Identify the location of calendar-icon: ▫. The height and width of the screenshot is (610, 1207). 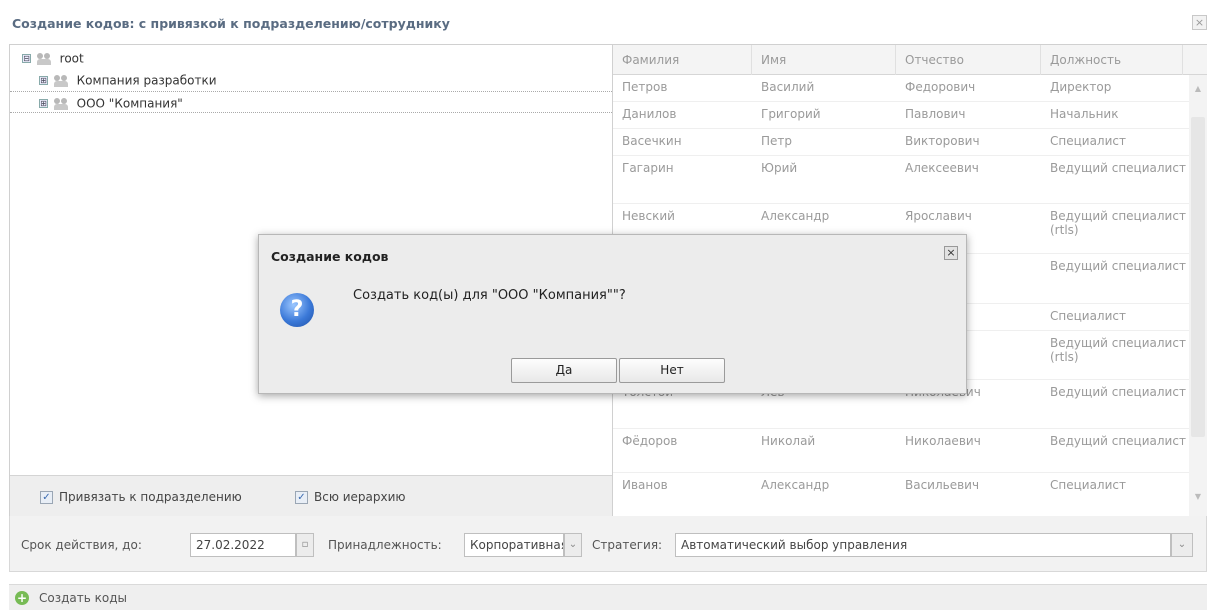
(305, 545).